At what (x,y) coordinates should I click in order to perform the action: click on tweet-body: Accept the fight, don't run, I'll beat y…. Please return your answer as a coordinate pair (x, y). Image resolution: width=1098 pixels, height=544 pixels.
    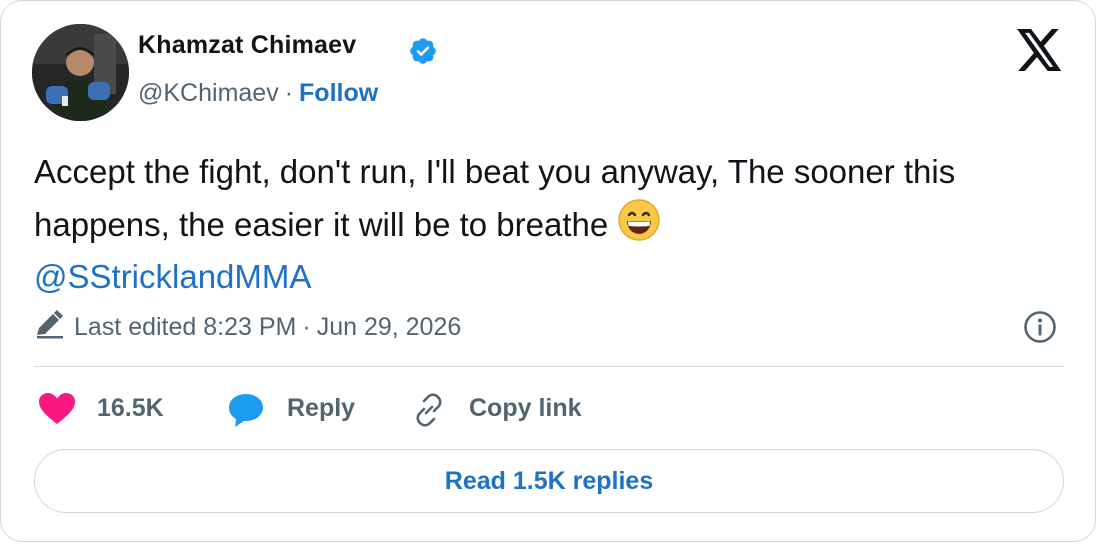
    Looking at the image, I should click on (495, 198).